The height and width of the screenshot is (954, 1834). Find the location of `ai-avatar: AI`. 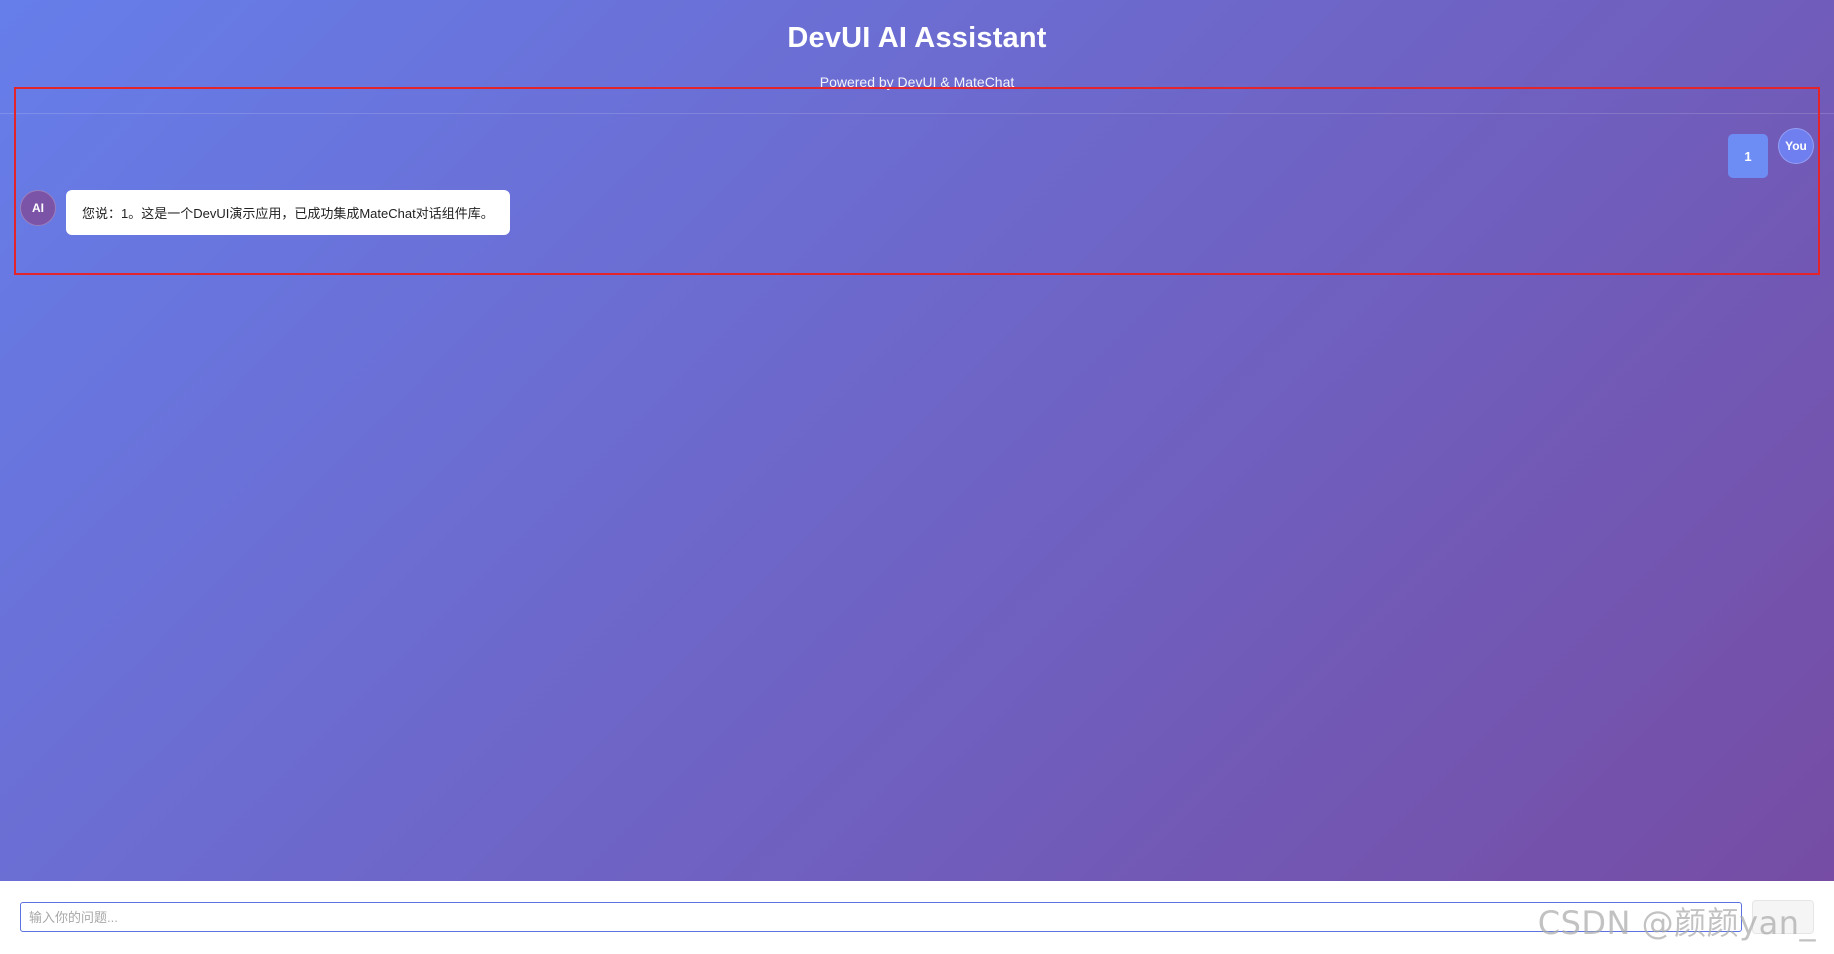

ai-avatar: AI is located at coordinates (38, 208).